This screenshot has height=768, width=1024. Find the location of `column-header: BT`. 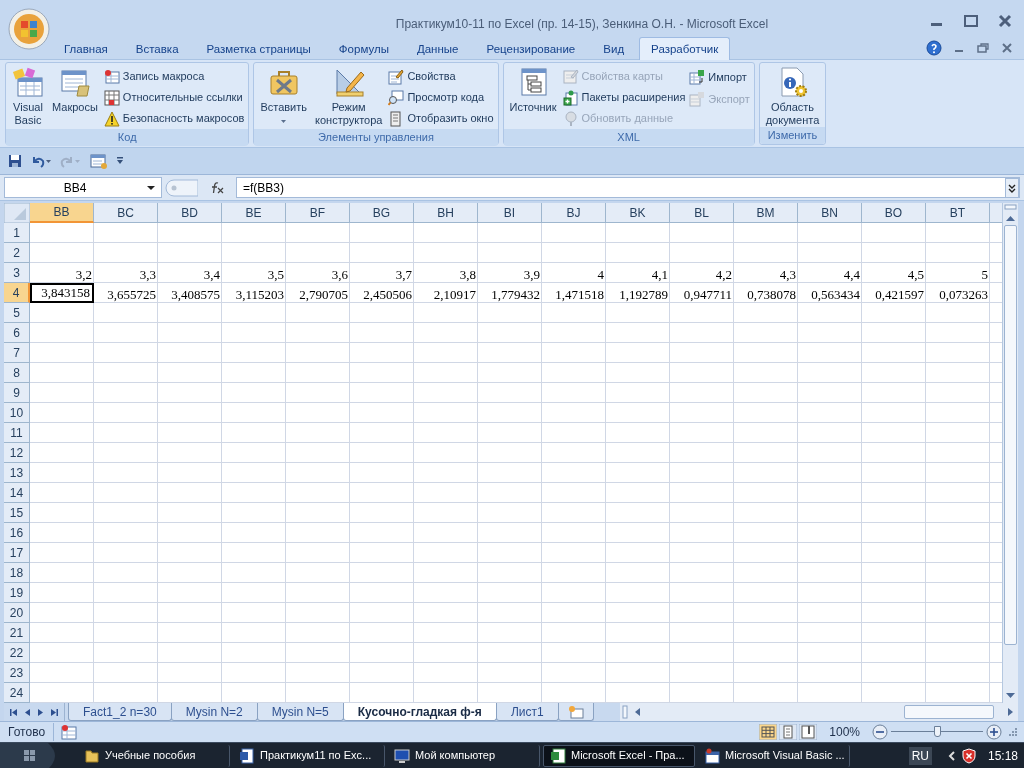

column-header: BT is located at coordinates (958, 213).